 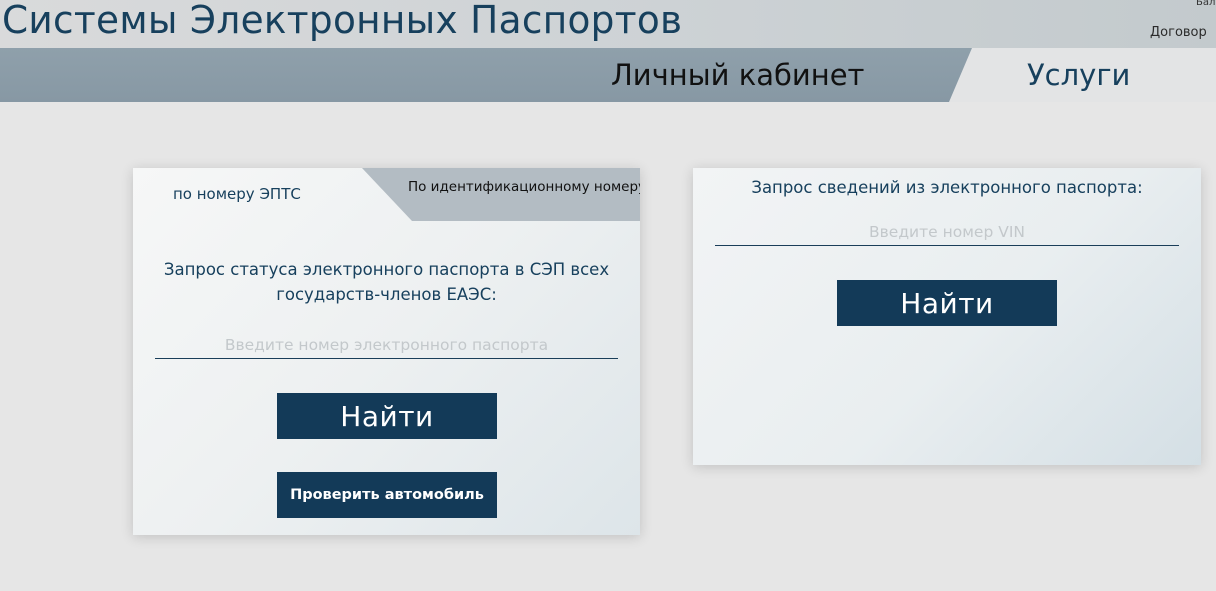 What do you see at coordinates (387, 416) in the screenshot?
I see `find-passport-button: Найти` at bounding box center [387, 416].